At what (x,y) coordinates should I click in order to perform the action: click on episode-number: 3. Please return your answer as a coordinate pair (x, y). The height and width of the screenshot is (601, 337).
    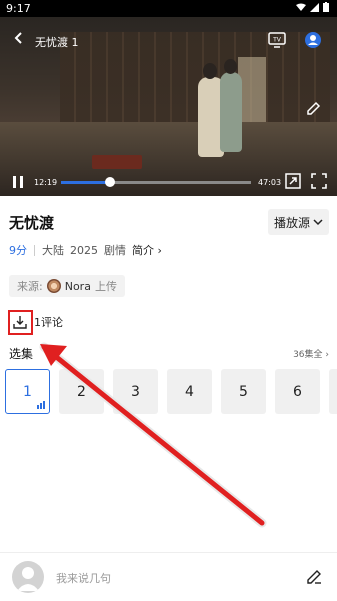
    Looking at the image, I should click on (135, 391).